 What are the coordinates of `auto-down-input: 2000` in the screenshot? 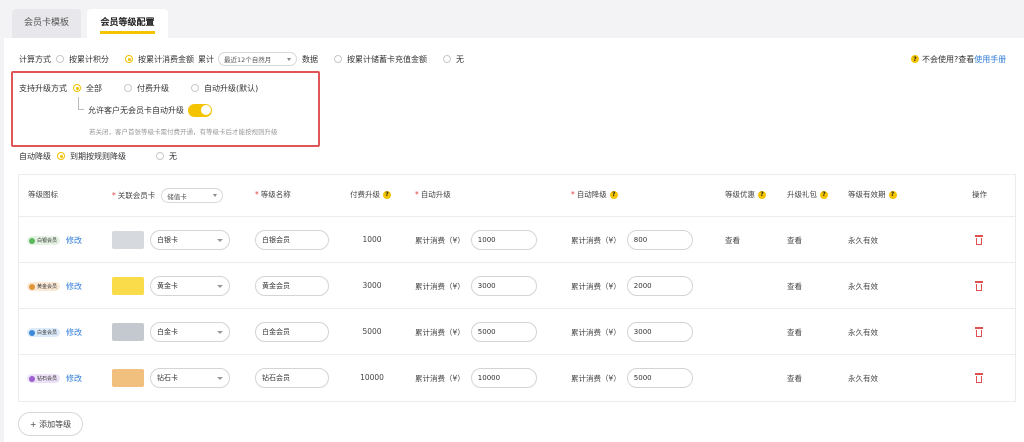 It's located at (659, 286).